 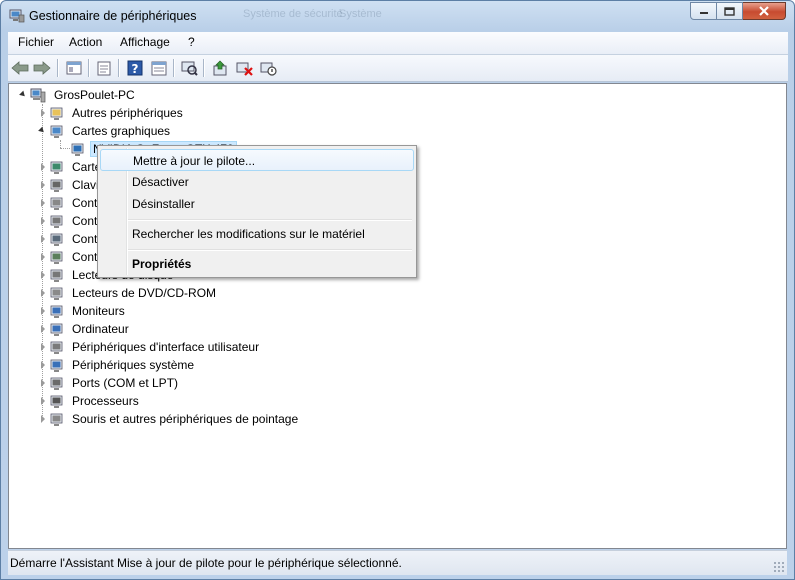 What do you see at coordinates (144, 293) in the screenshot?
I see `tree-node-label: Lecteurs de DVD/CD-ROM` at bounding box center [144, 293].